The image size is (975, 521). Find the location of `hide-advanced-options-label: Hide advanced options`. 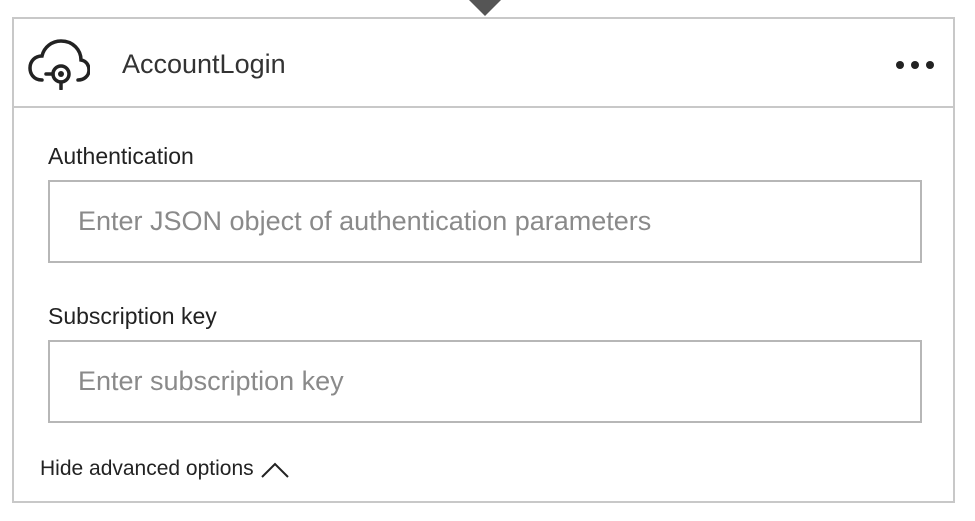

hide-advanced-options-label: Hide advanced options is located at coordinates (147, 468).